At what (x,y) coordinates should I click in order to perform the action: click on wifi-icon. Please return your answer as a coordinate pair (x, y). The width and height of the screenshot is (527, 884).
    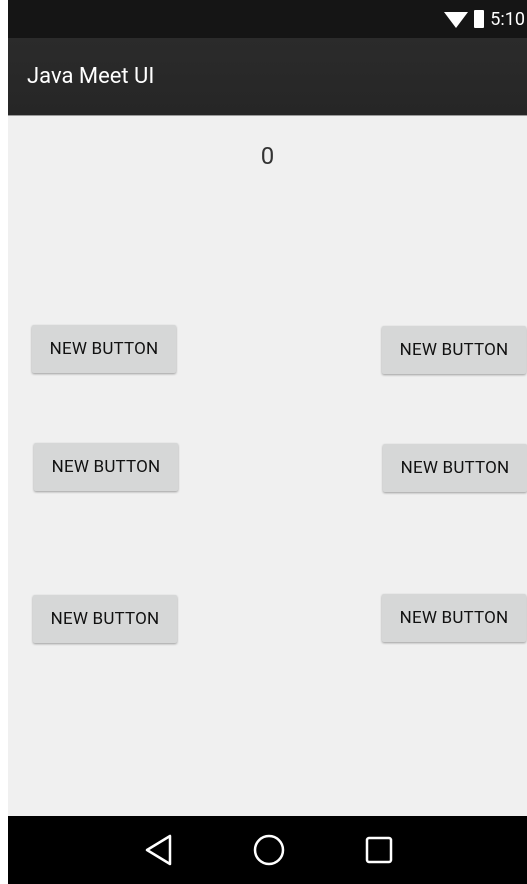
    Looking at the image, I should click on (456, 20).